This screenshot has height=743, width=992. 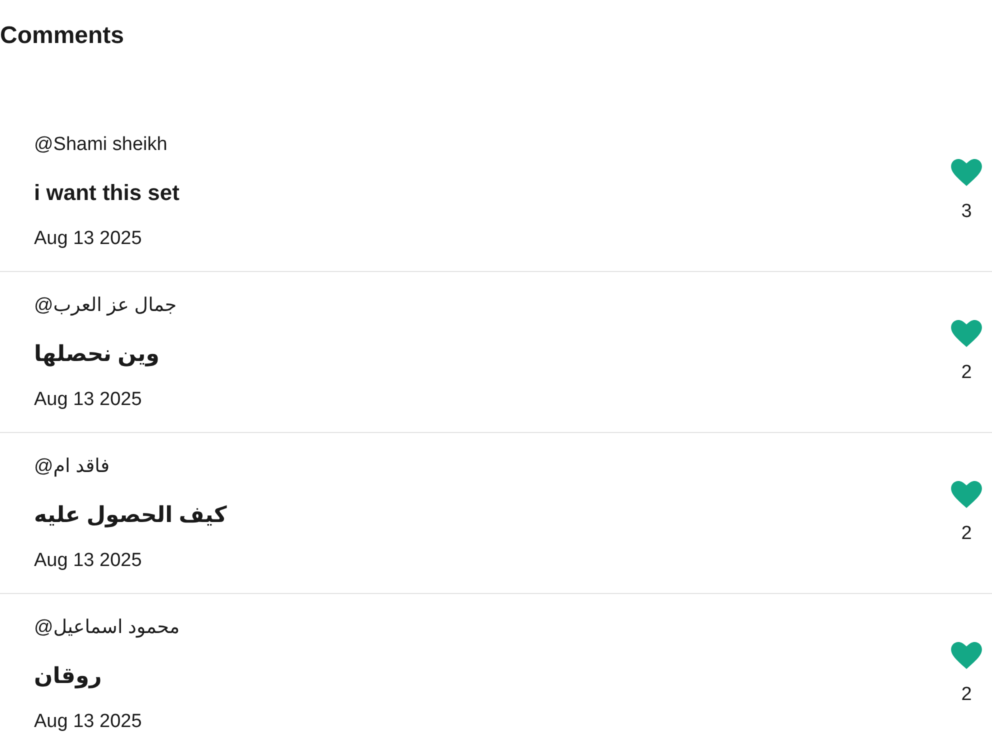 What do you see at coordinates (107, 193) in the screenshot?
I see `comment-text: i want this set` at bounding box center [107, 193].